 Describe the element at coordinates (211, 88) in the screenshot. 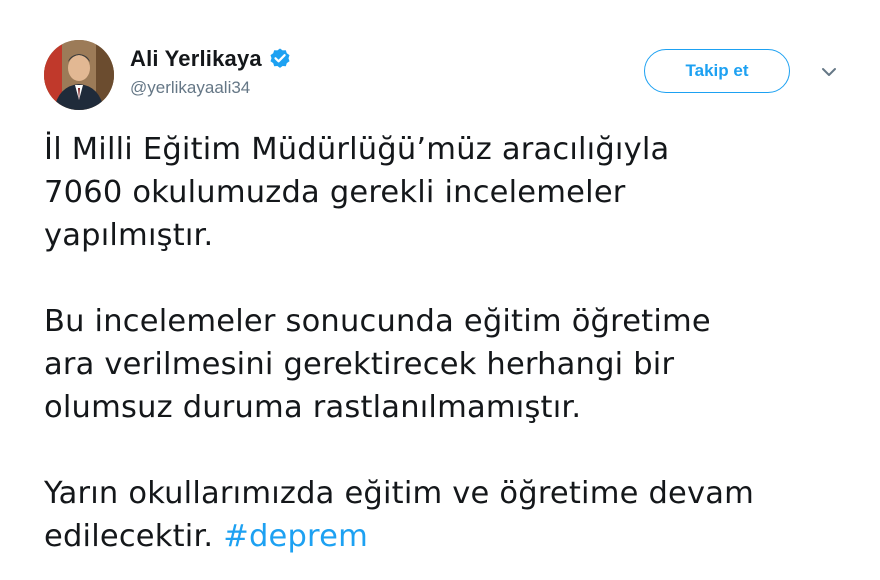

I see `user-handle: @yerlikayaali34` at that location.